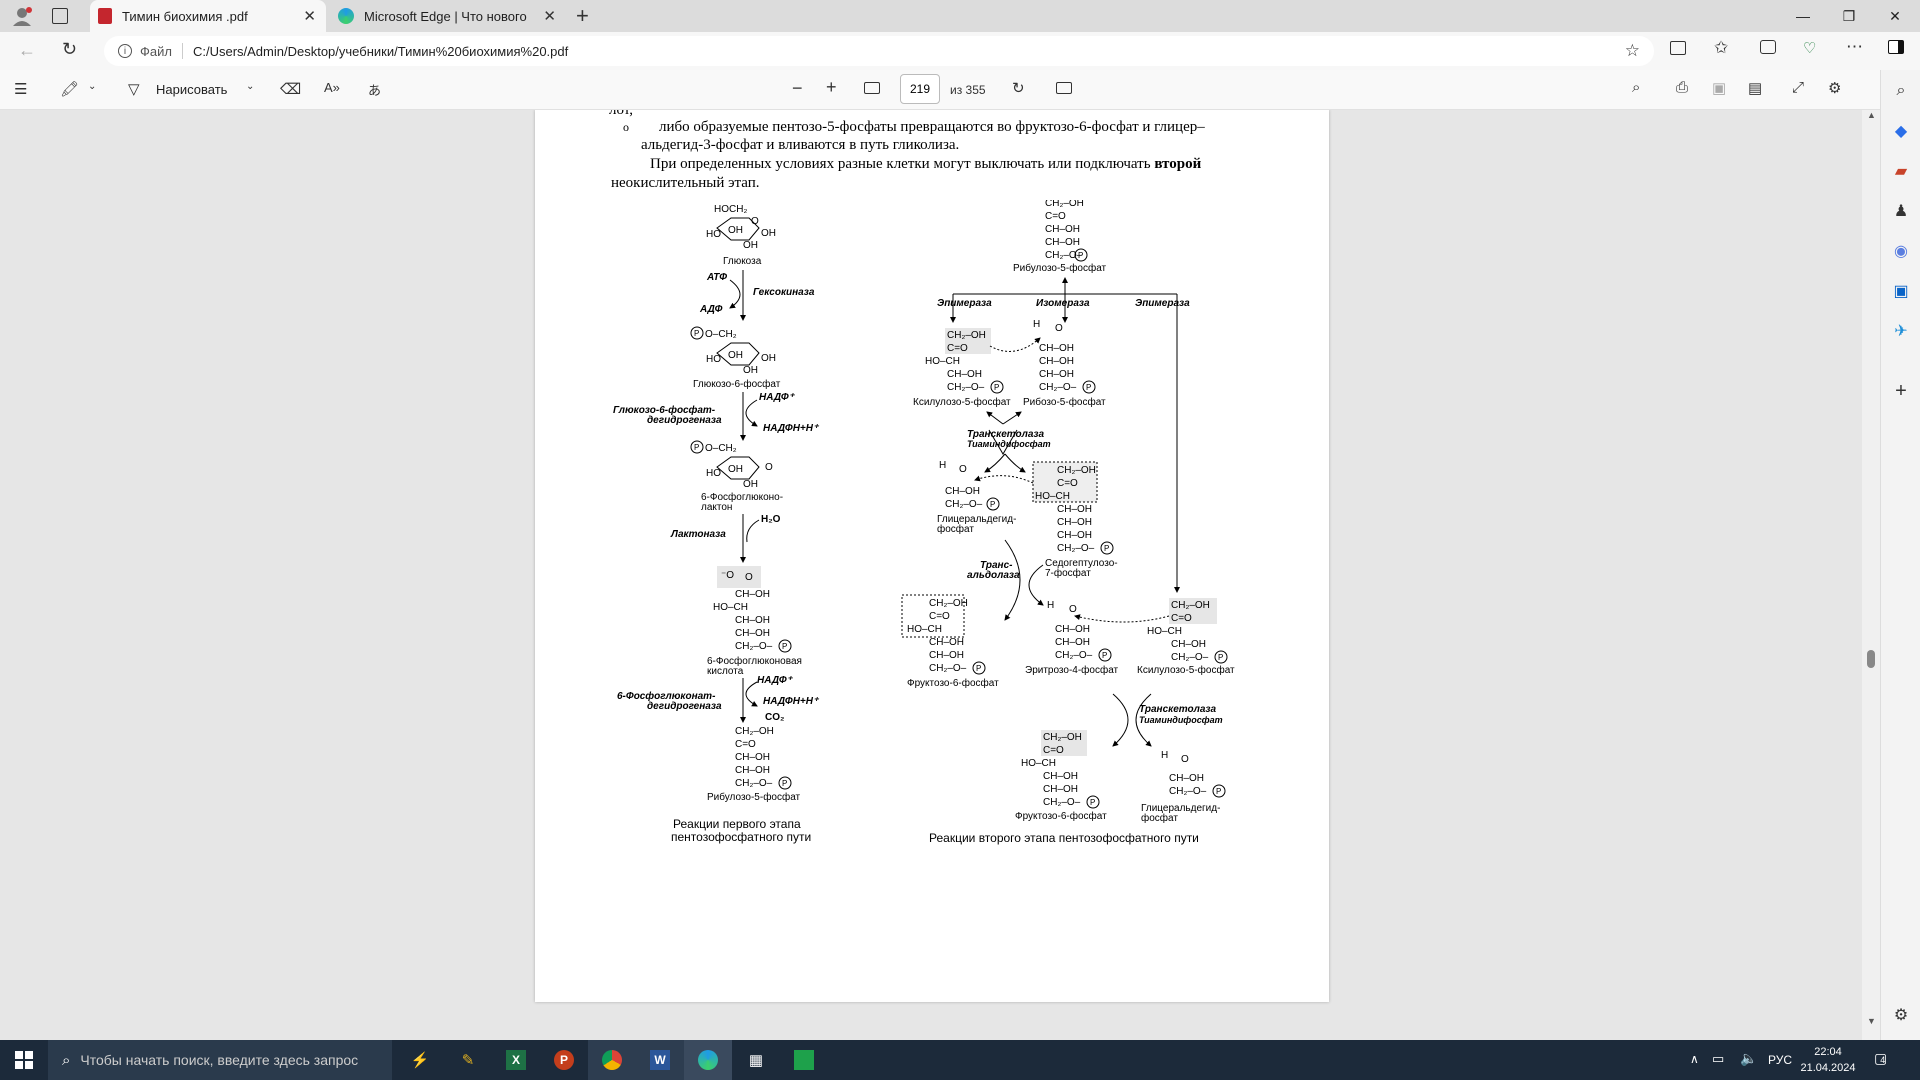 The height and width of the screenshot is (1080, 1920). Describe the element at coordinates (1632, 51) in the screenshot. I see `star-icon: ☆` at that location.